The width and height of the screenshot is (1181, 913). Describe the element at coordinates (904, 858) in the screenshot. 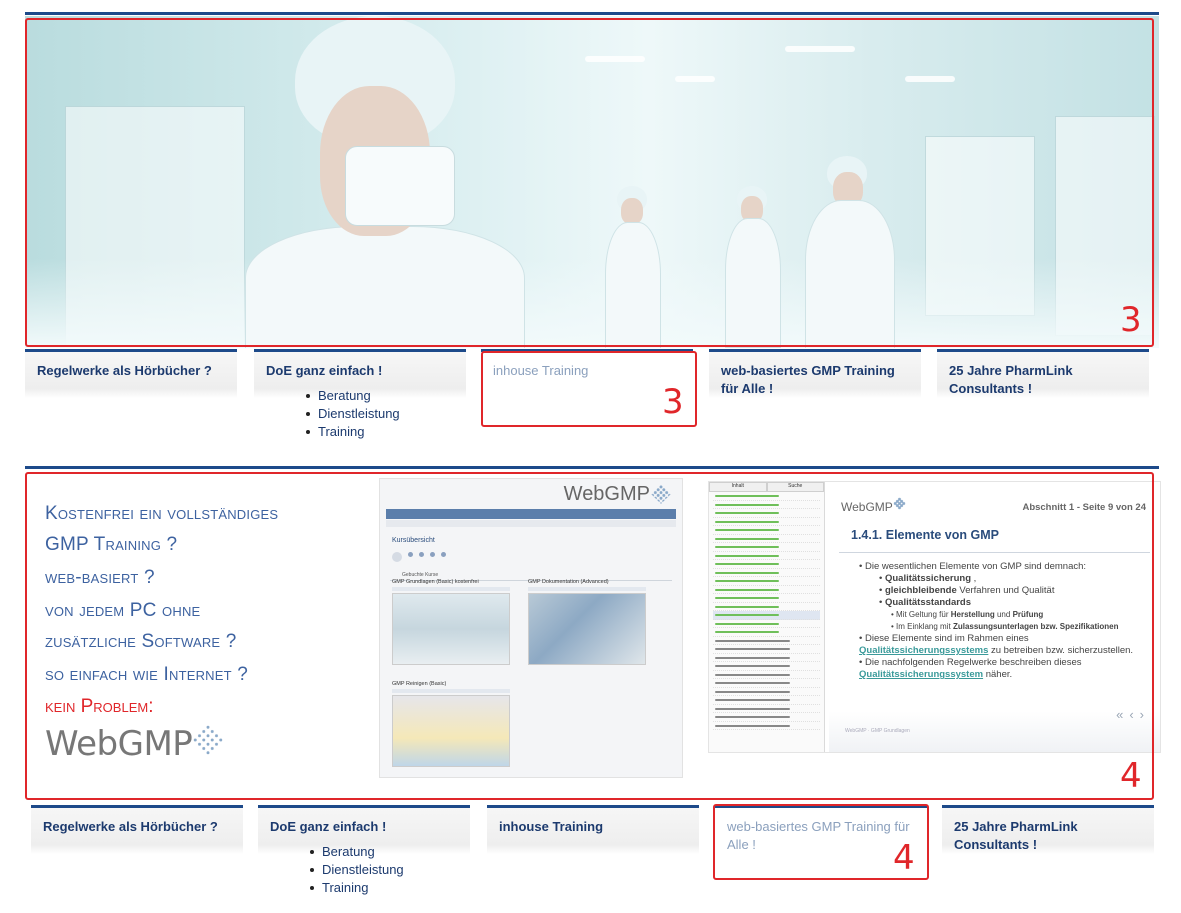

I see `tab-marker: 4` at that location.